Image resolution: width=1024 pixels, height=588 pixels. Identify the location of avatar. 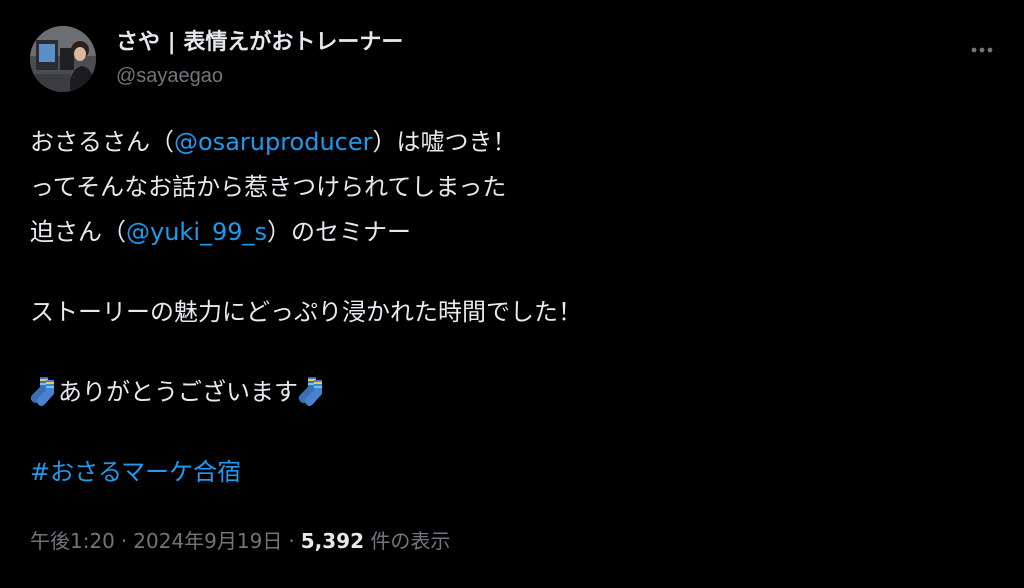
(63, 59).